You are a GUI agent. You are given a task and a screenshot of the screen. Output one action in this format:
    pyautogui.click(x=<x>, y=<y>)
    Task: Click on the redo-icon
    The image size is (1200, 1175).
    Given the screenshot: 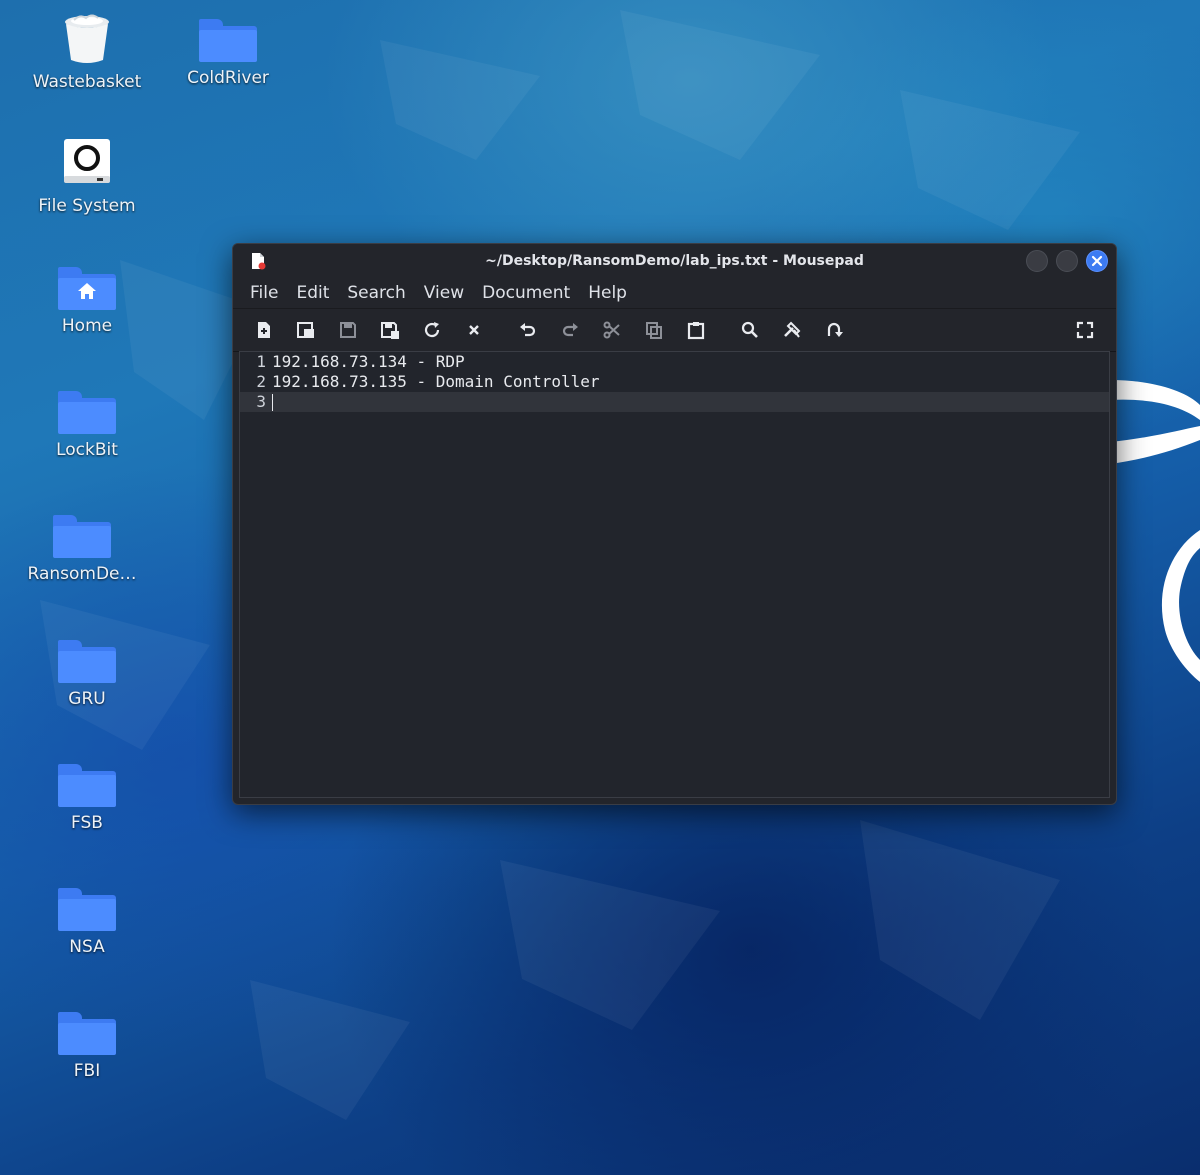 What is the action you would take?
    pyautogui.click(x=570, y=330)
    